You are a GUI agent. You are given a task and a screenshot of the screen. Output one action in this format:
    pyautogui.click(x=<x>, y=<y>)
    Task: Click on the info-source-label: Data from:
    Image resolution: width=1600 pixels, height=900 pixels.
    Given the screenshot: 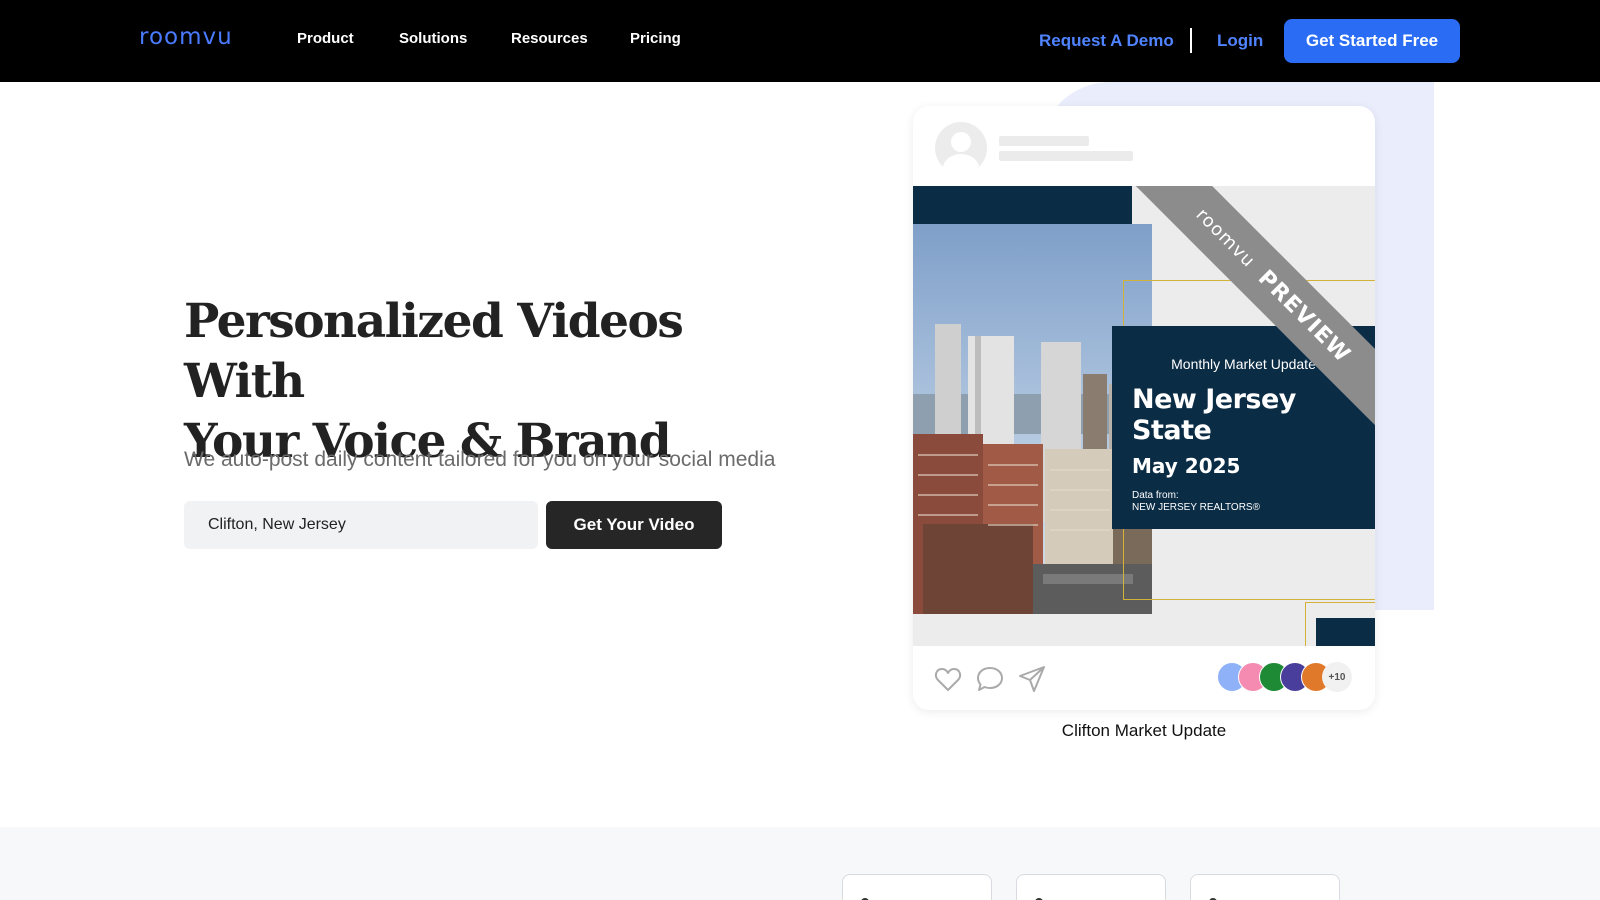 What is the action you would take?
    pyautogui.click(x=1155, y=495)
    